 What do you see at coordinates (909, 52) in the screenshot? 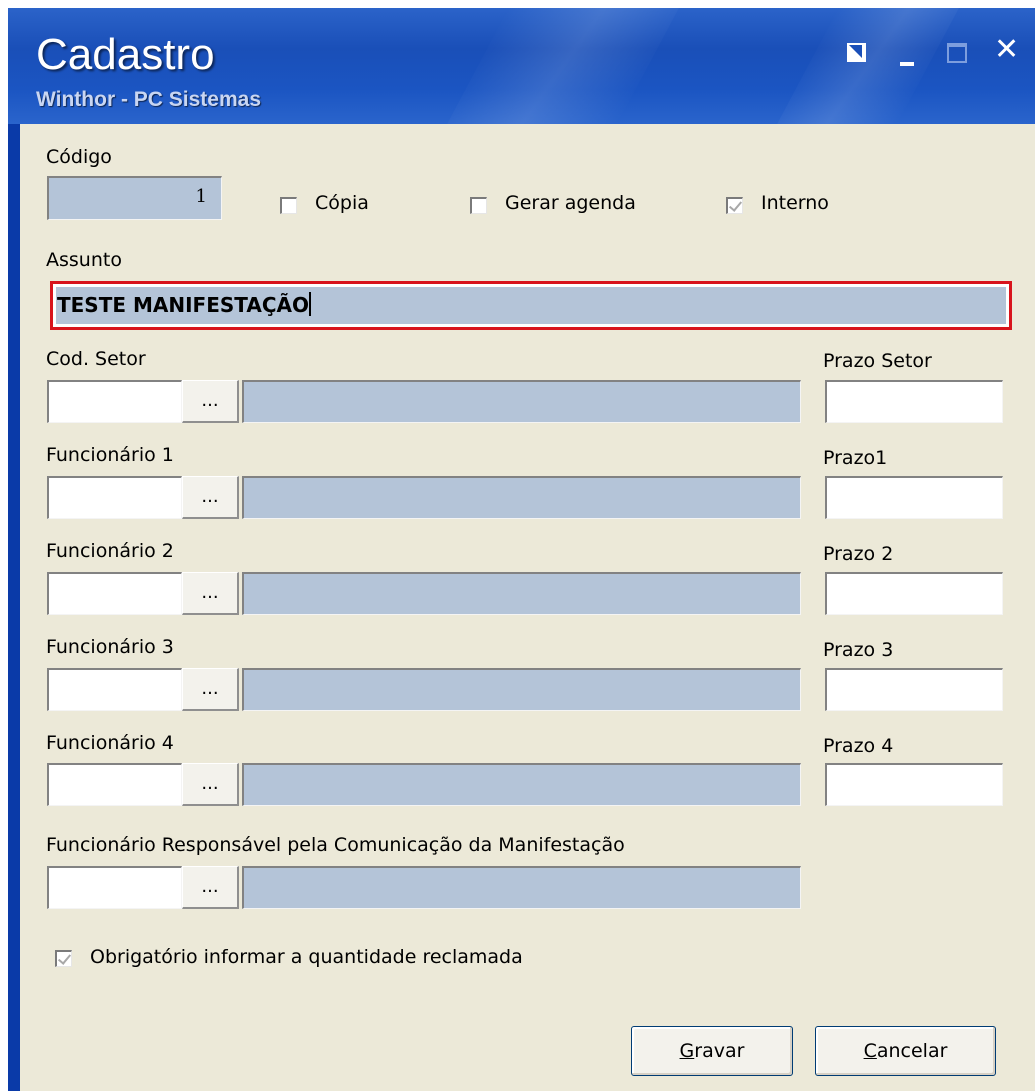
I see `minimize-icon` at bounding box center [909, 52].